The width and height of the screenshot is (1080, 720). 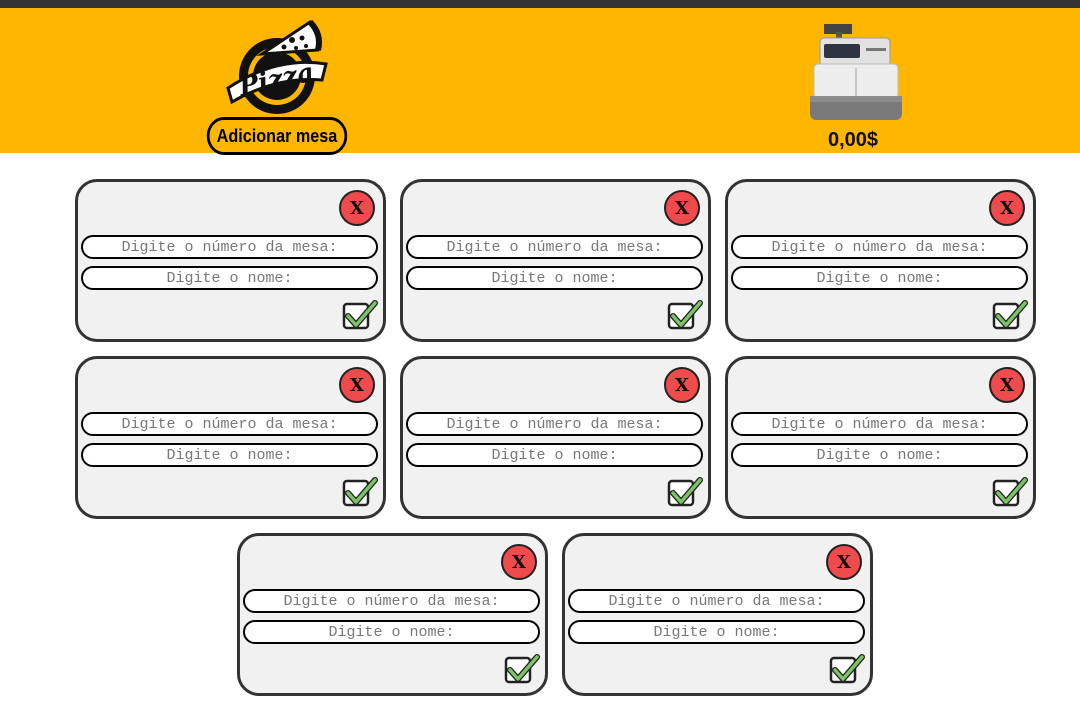 What do you see at coordinates (277, 66) in the screenshot?
I see `pizza-logo: Pizza` at bounding box center [277, 66].